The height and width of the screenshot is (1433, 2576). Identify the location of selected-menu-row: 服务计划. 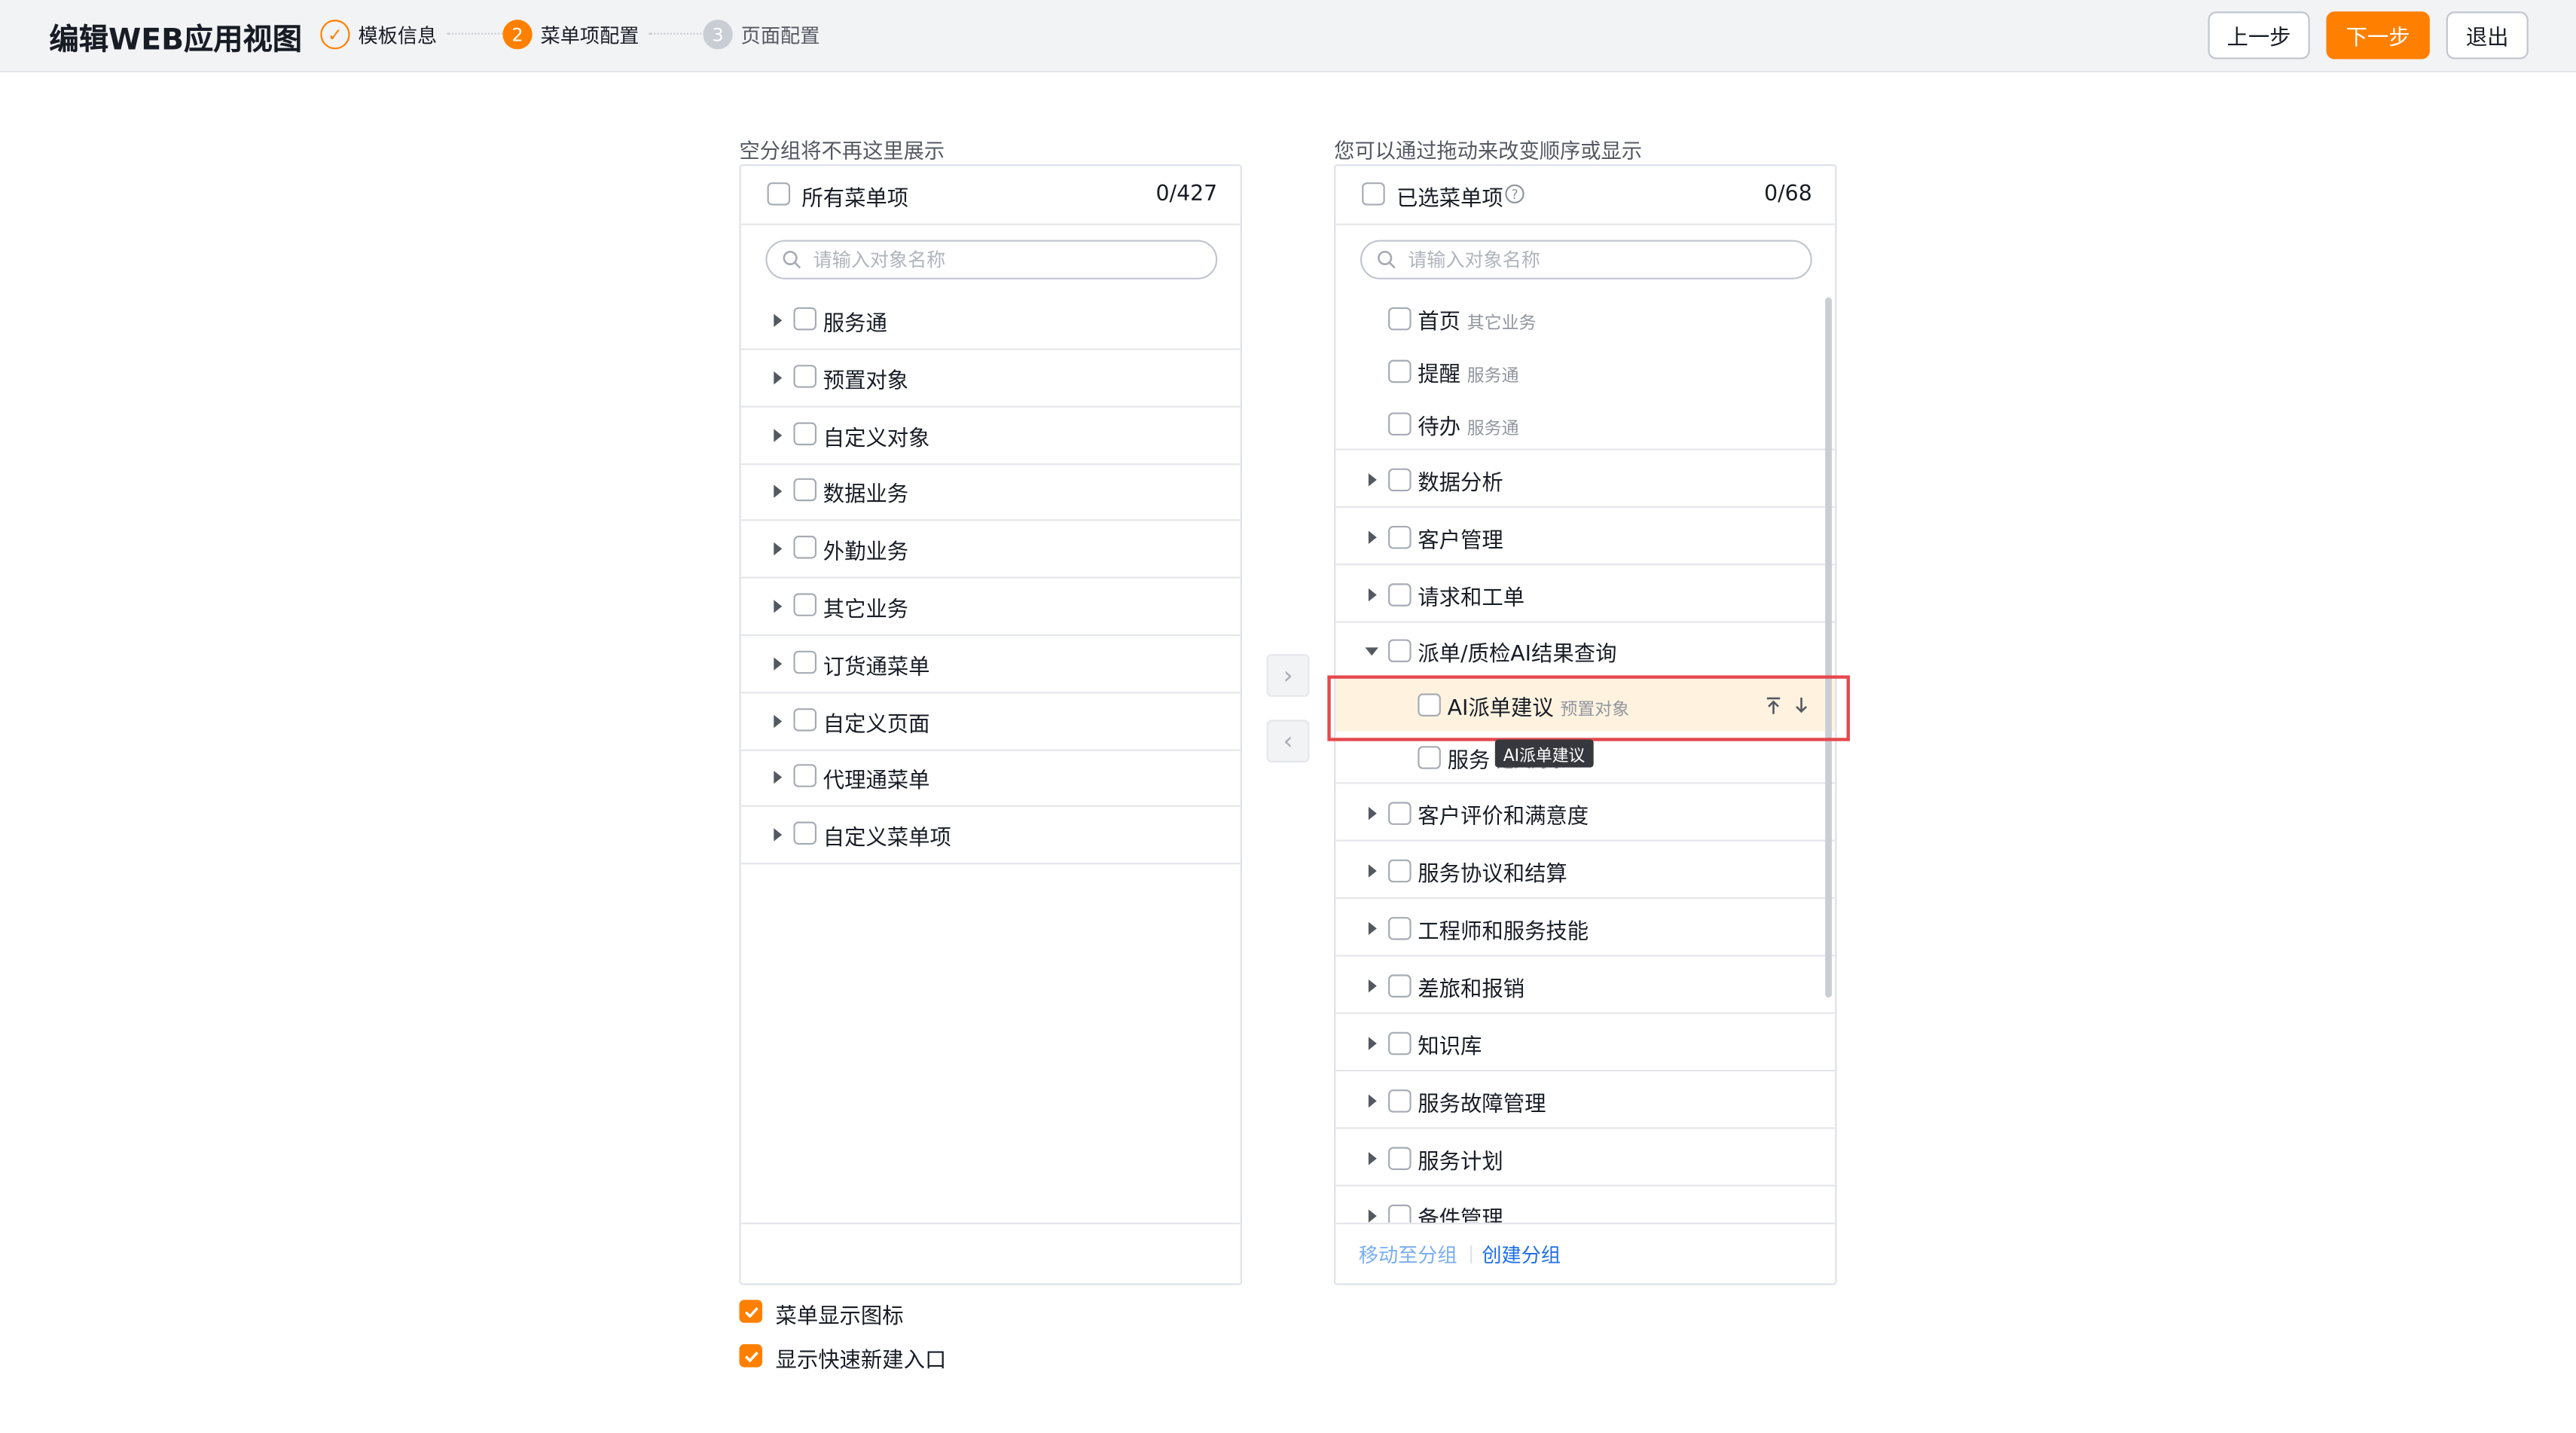
(1585, 1158).